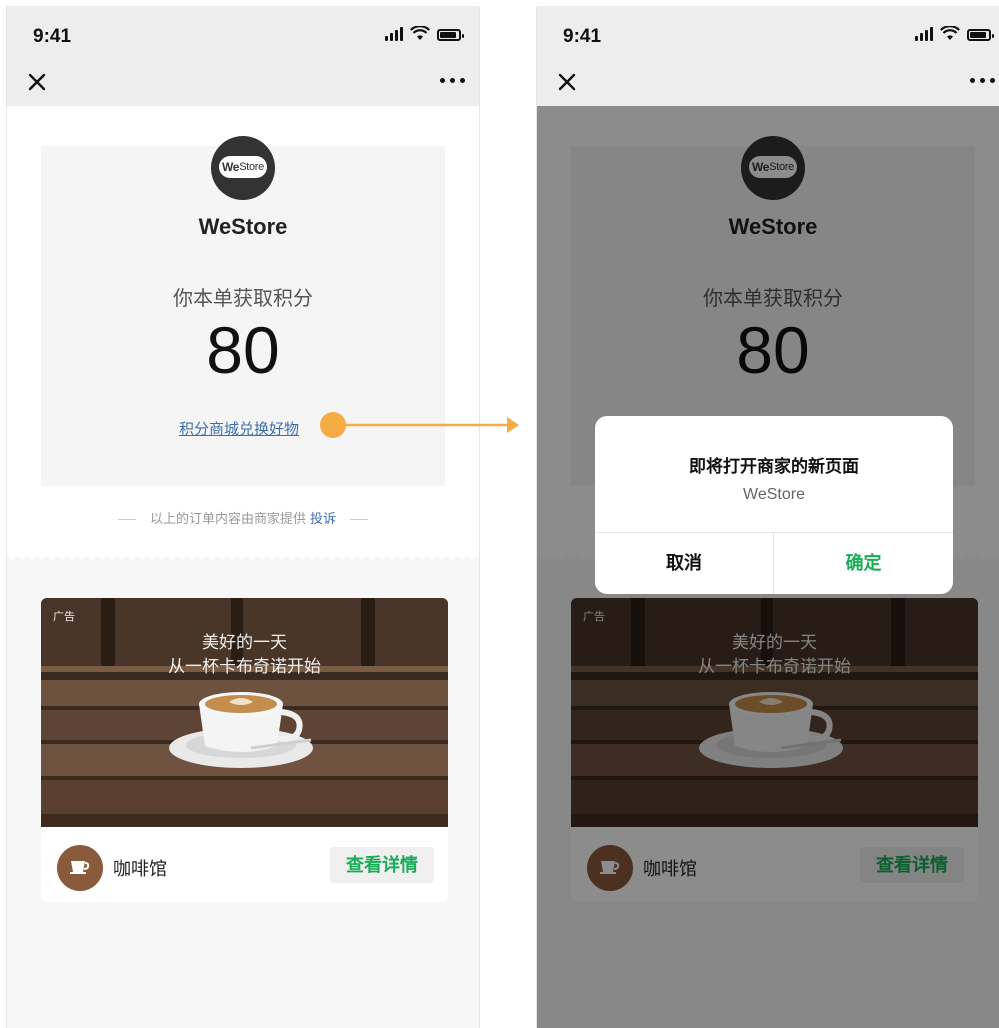  I want to click on logo-text-light: Store, so click(251, 167).